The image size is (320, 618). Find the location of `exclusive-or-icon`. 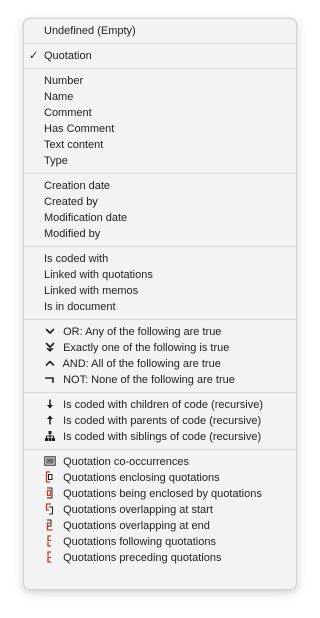

exclusive-or-icon is located at coordinates (50, 347).